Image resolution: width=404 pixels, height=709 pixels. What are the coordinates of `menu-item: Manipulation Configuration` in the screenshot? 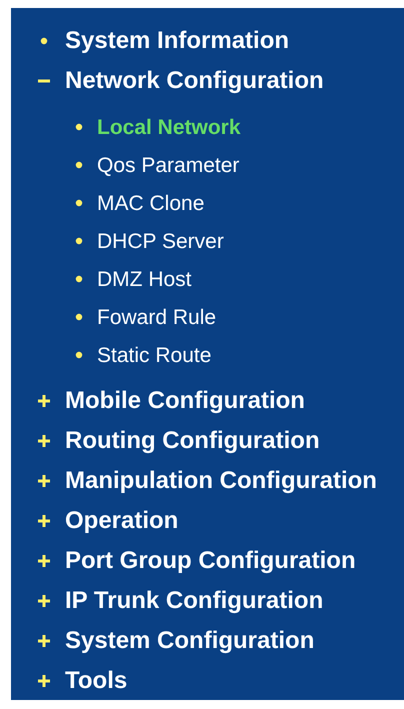 It's located at (221, 481).